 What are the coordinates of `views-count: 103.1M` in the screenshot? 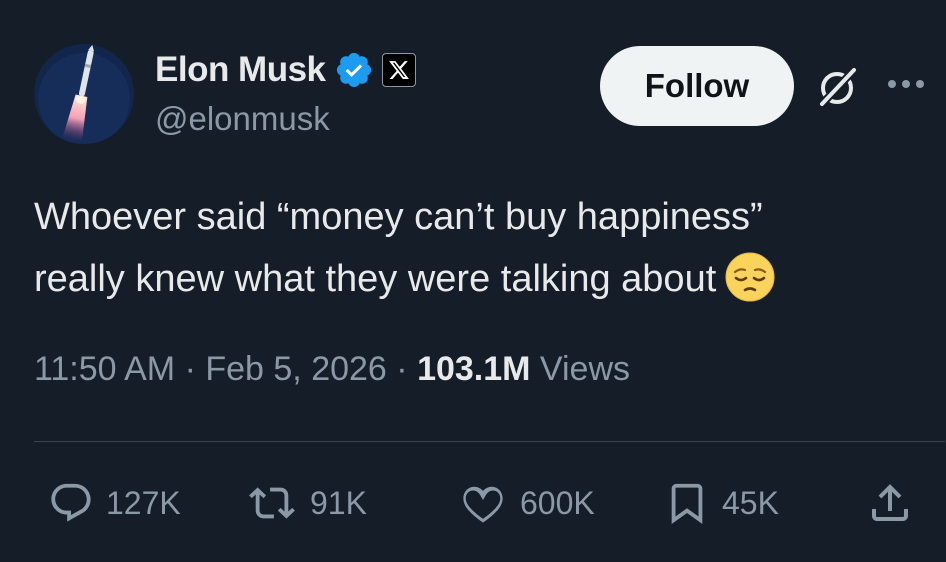 It's located at (473, 369).